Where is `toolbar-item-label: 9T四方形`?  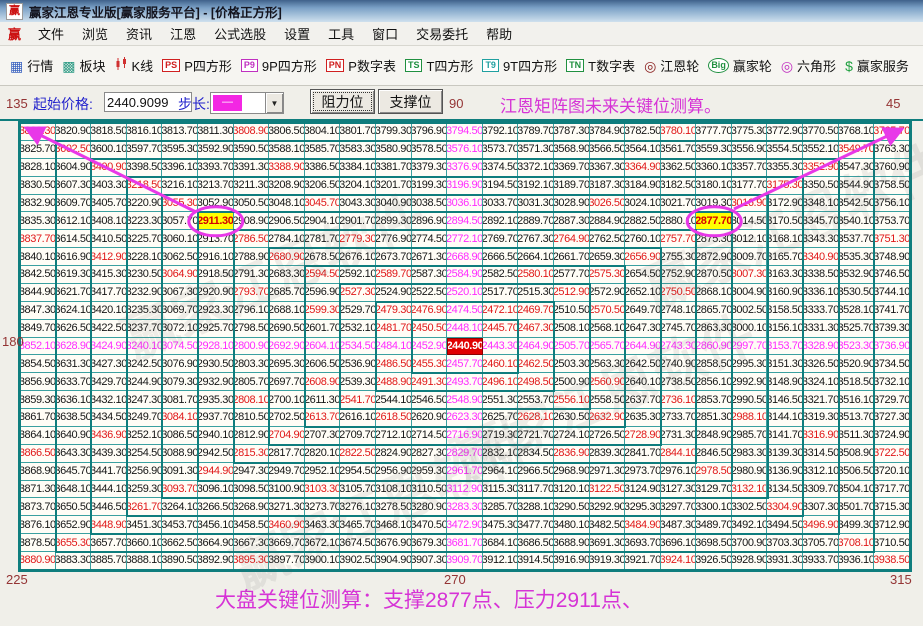 toolbar-item-label: 9T四方形 is located at coordinates (530, 66).